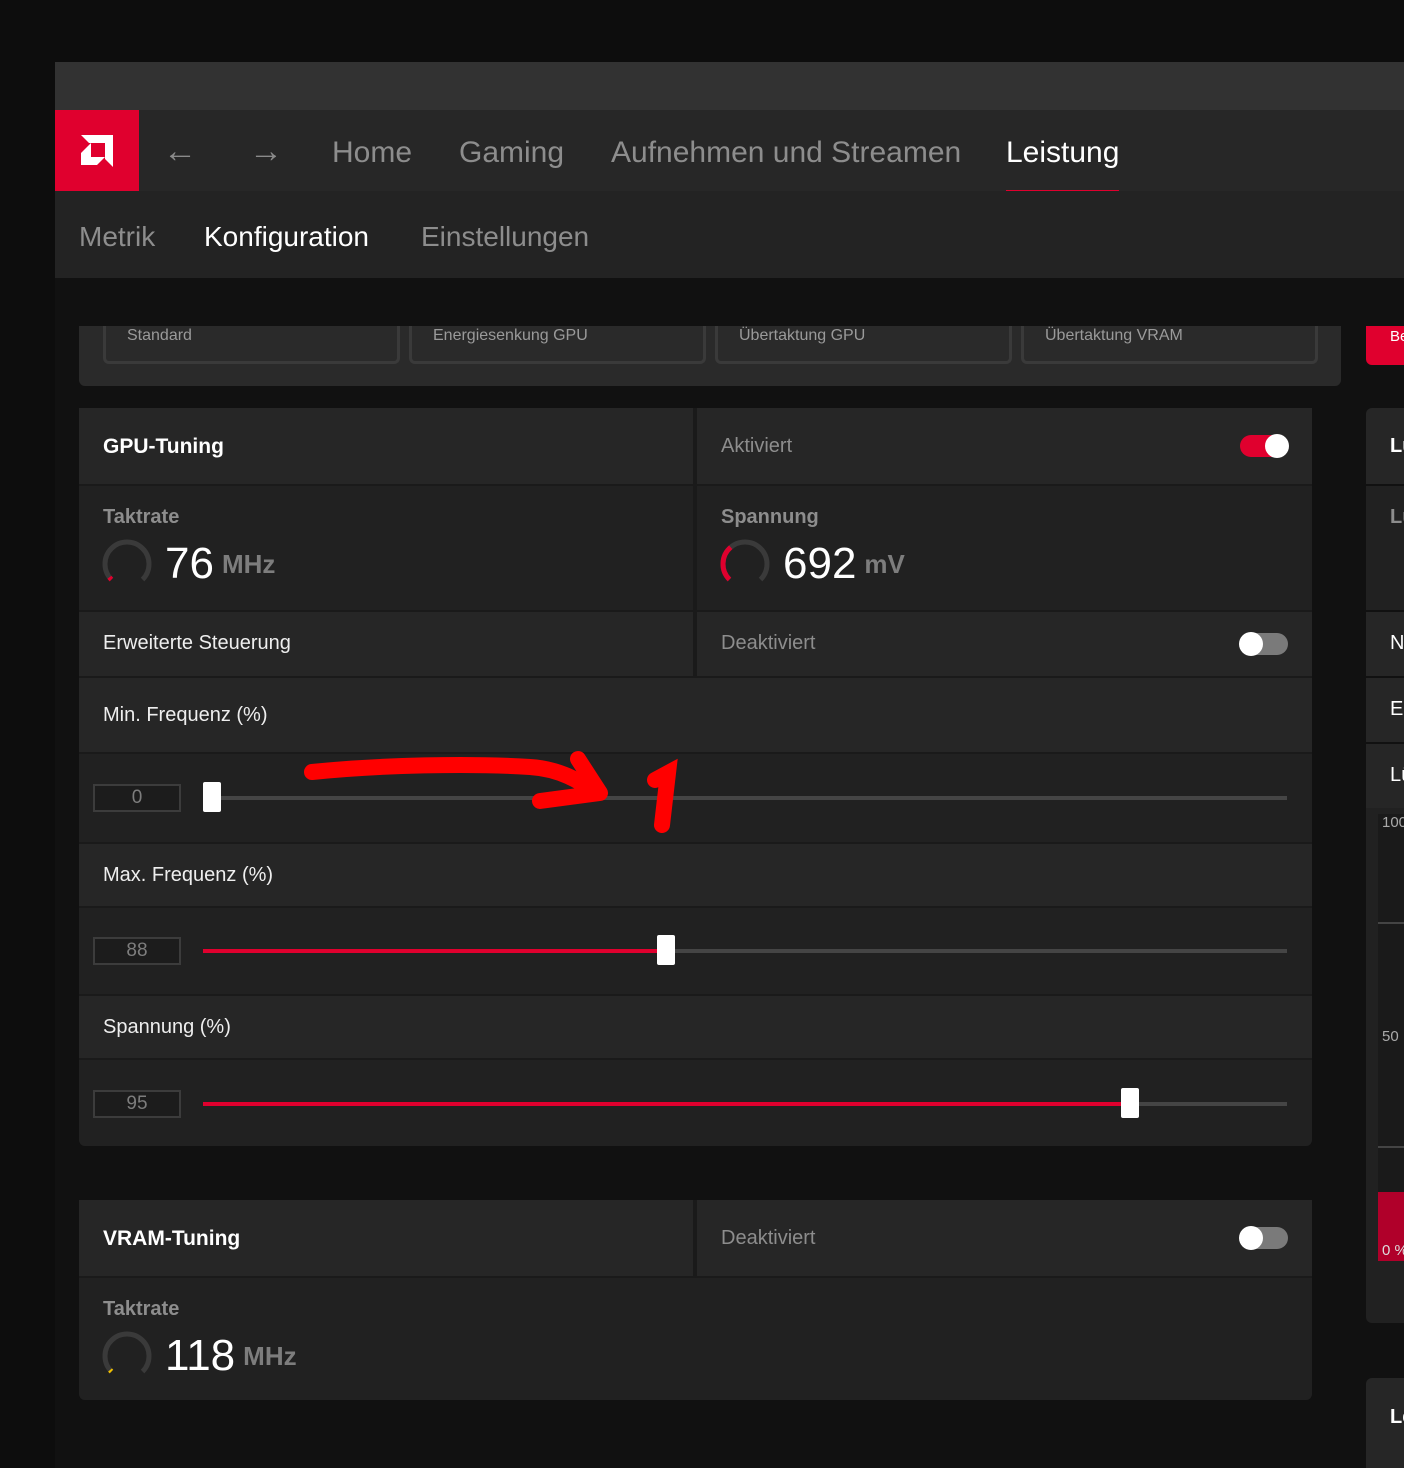 The height and width of the screenshot is (1468, 1404). What do you see at coordinates (251, 345) in the screenshot?
I see `preset-standard: Standard` at bounding box center [251, 345].